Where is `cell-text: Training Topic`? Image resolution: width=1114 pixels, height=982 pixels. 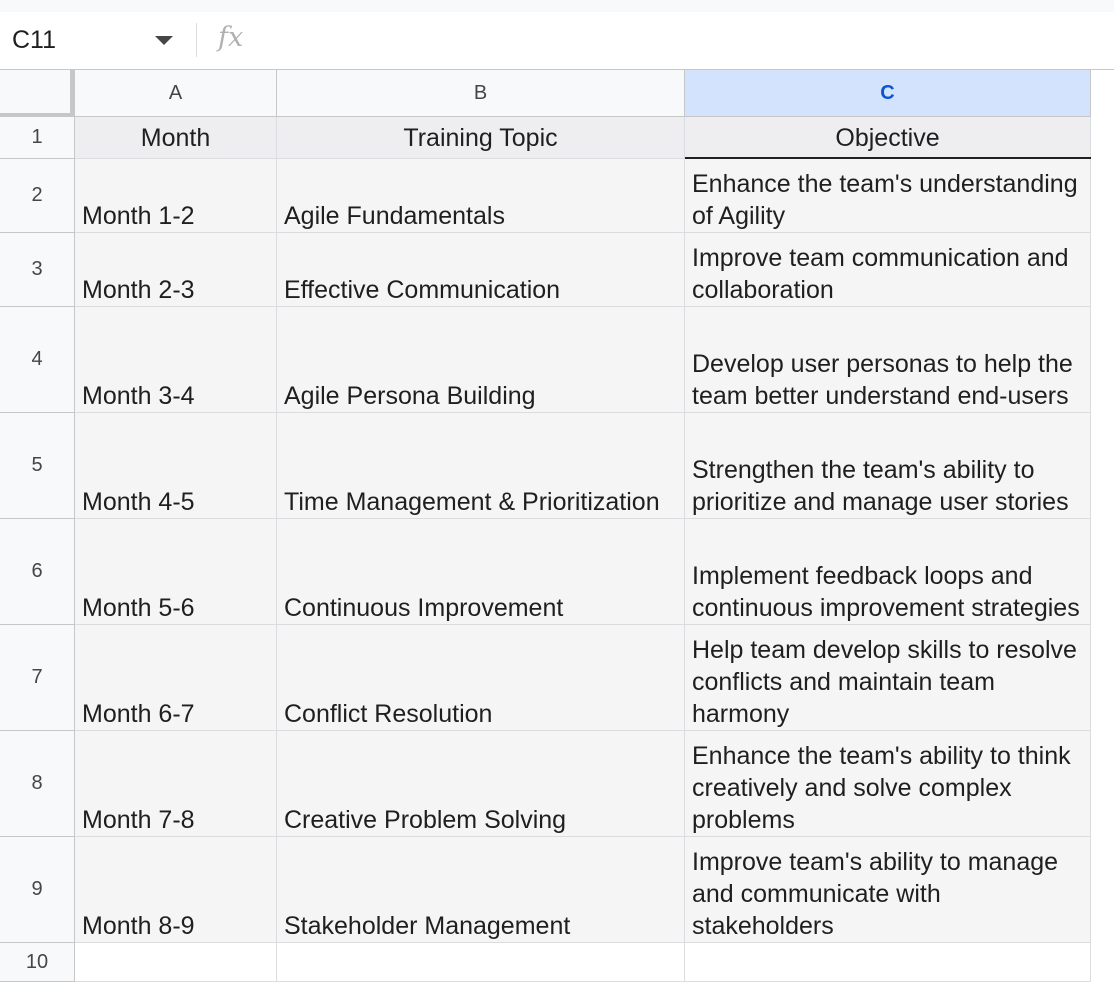 cell-text: Training Topic is located at coordinates (480, 137).